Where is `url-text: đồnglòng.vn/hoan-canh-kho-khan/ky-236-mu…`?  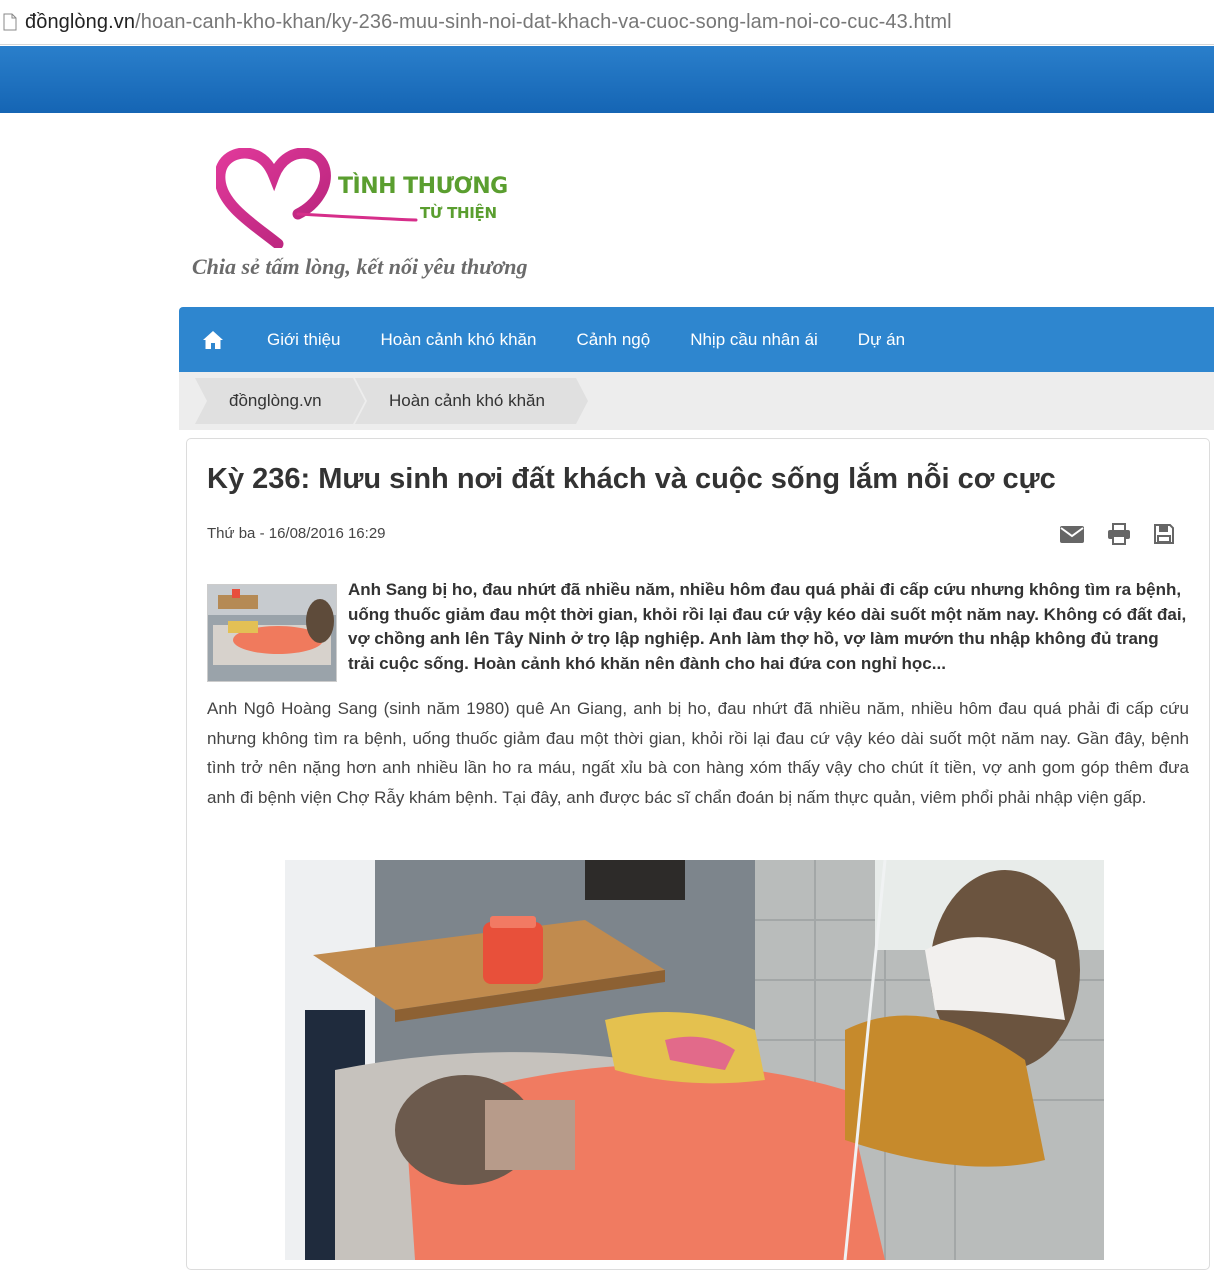 url-text: đồnglòng.vn/hoan-canh-kho-khan/ky-236-mu… is located at coordinates (488, 22).